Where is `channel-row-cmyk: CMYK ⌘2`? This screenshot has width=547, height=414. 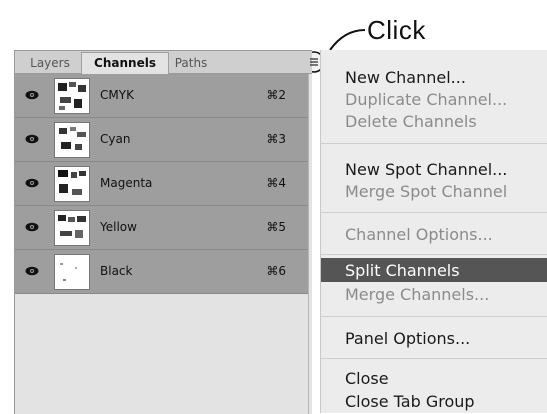
channel-row-cmyk: CMYK ⌘2 is located at coordinates (161, 96).